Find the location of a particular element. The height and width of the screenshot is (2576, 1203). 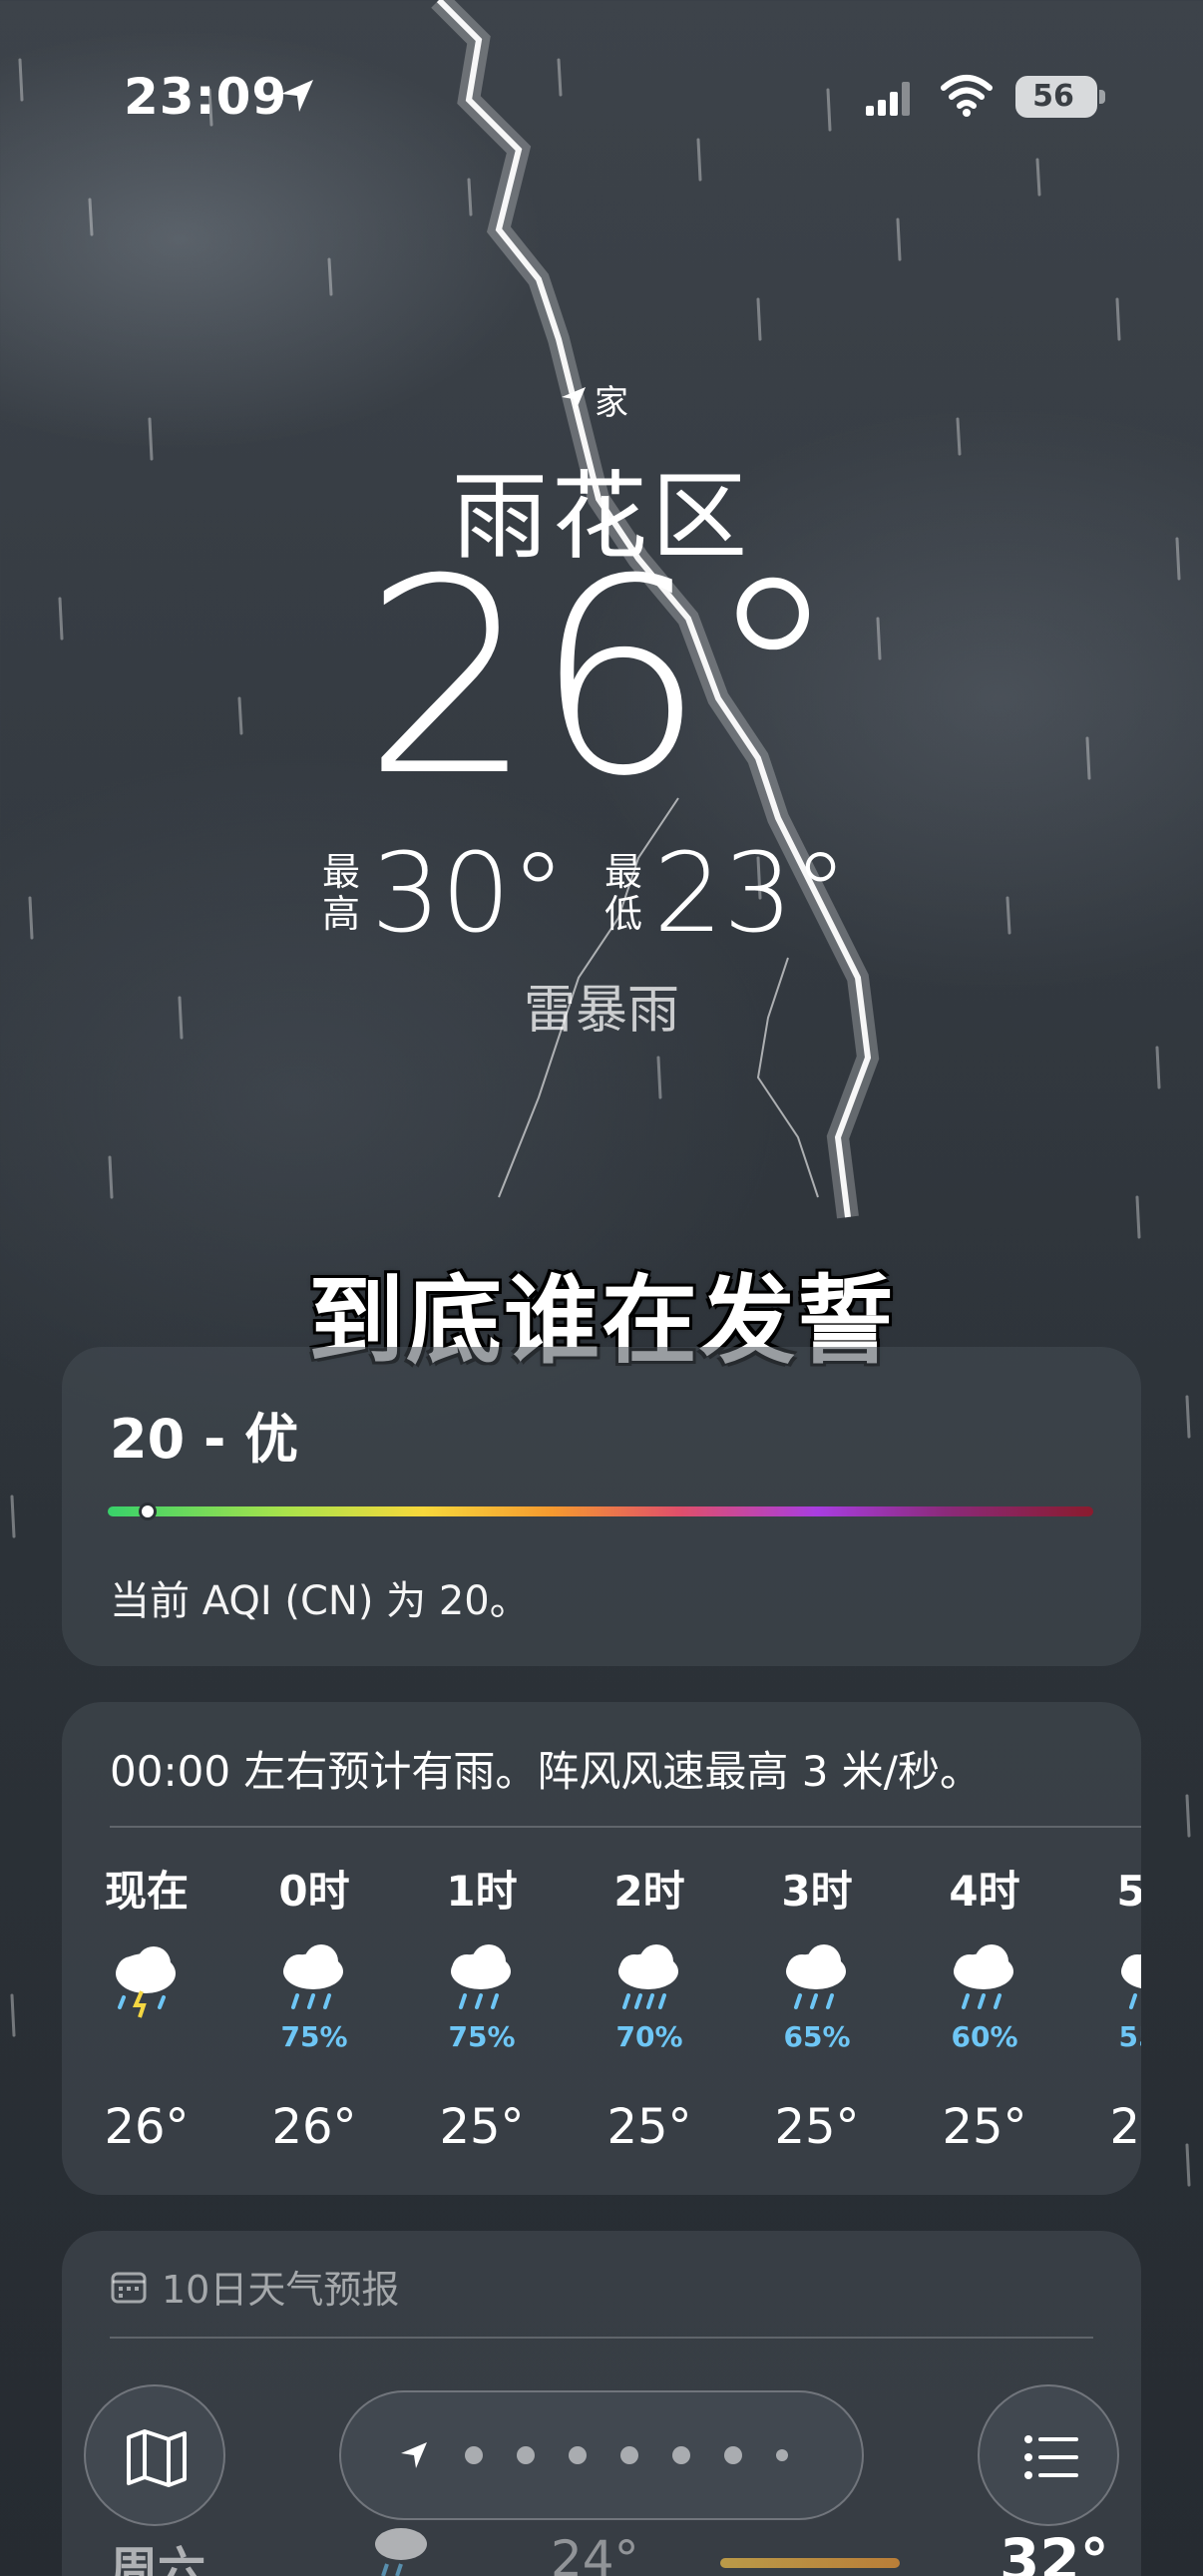

ten-day-title: 10日天气预报 is located at coordinates (281, 2290).